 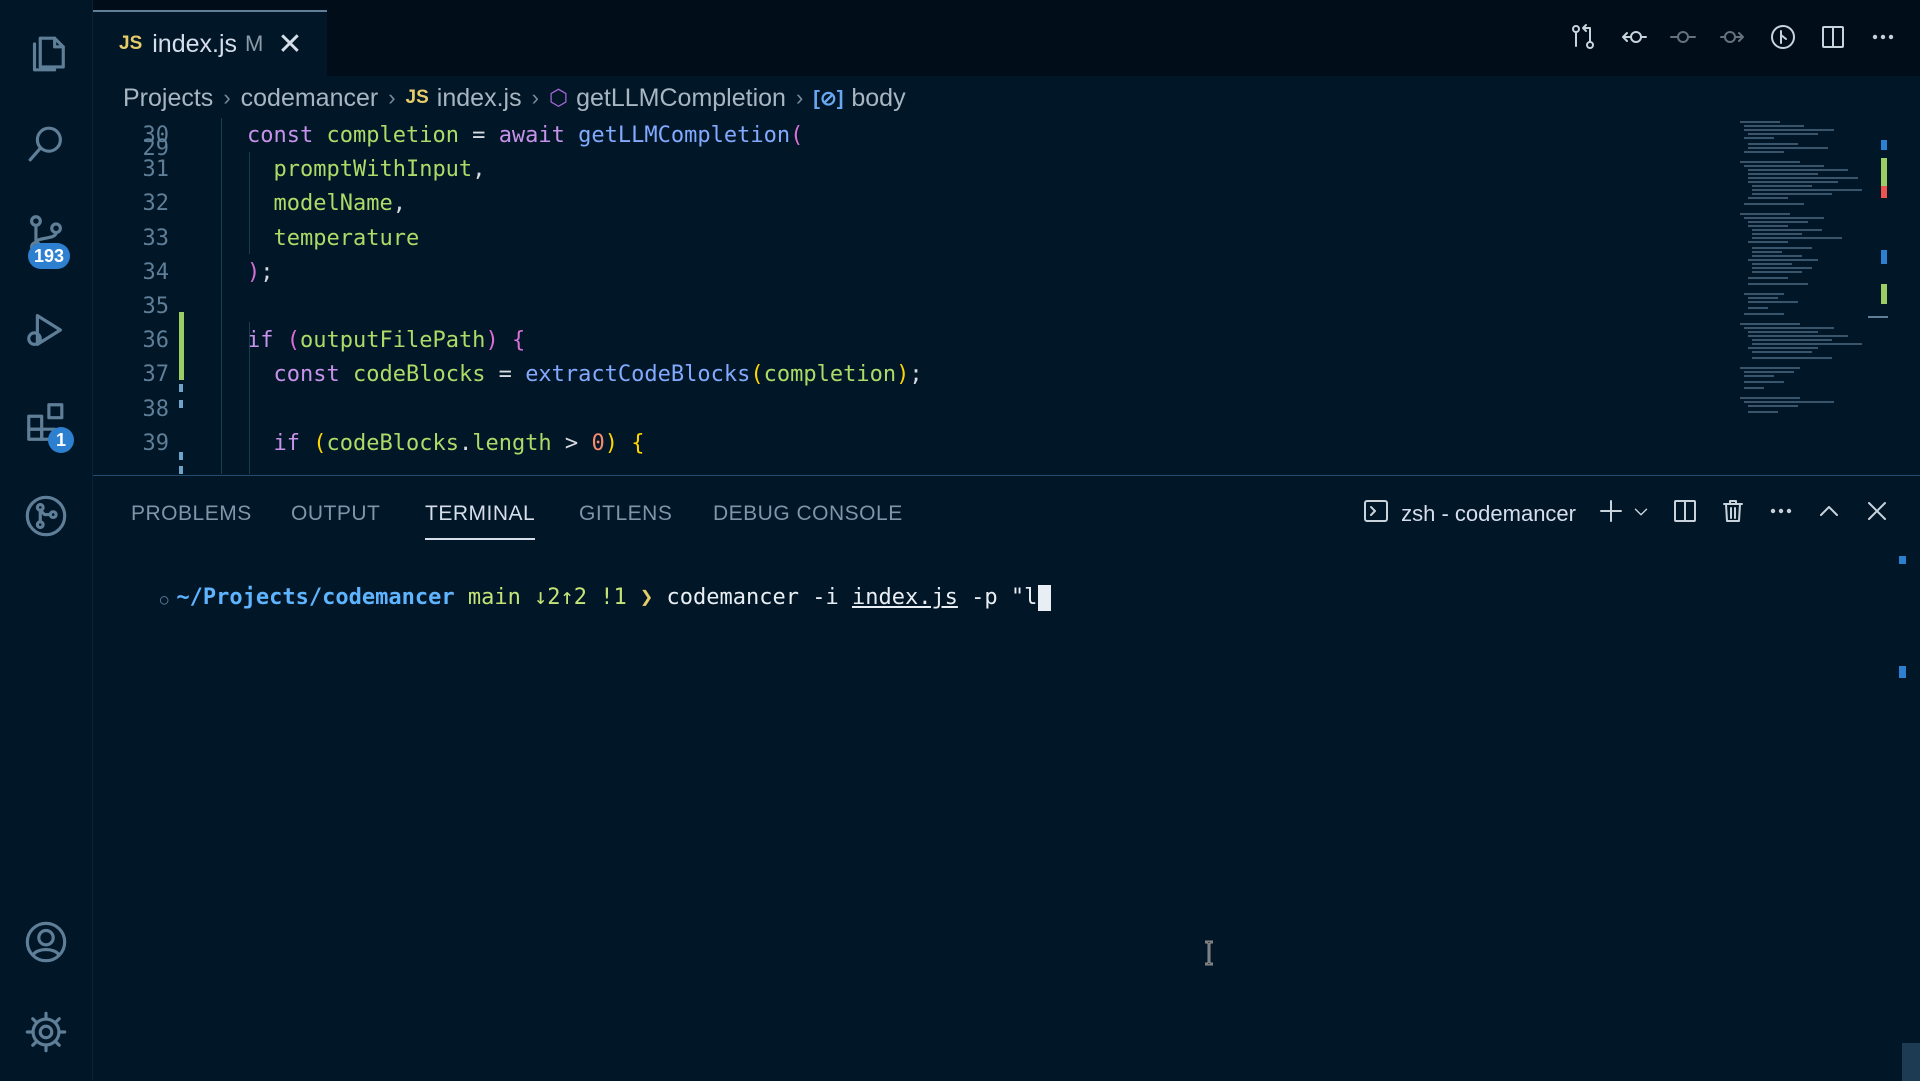 What do you see at coordinates (1006, 38) in the screenshot?
I see `editor-tabs-bar: JS index.js M ✕` at bounding box center [1006, 38].